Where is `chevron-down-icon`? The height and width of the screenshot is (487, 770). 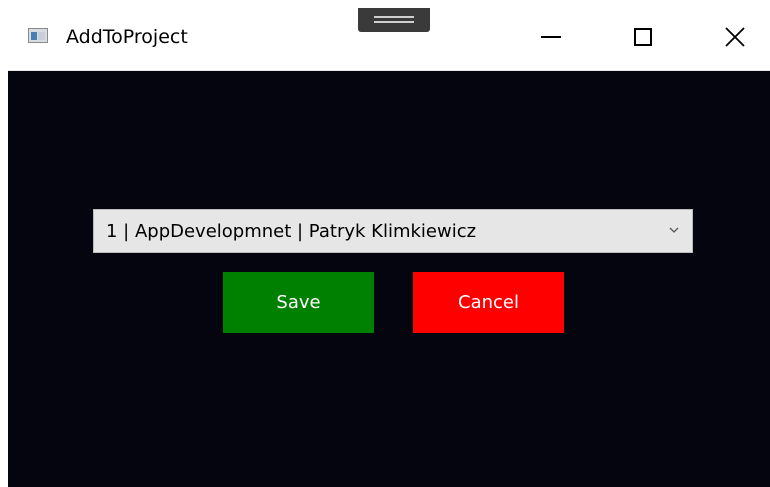 chevron-down-icon is located at coordinates (674, 230).